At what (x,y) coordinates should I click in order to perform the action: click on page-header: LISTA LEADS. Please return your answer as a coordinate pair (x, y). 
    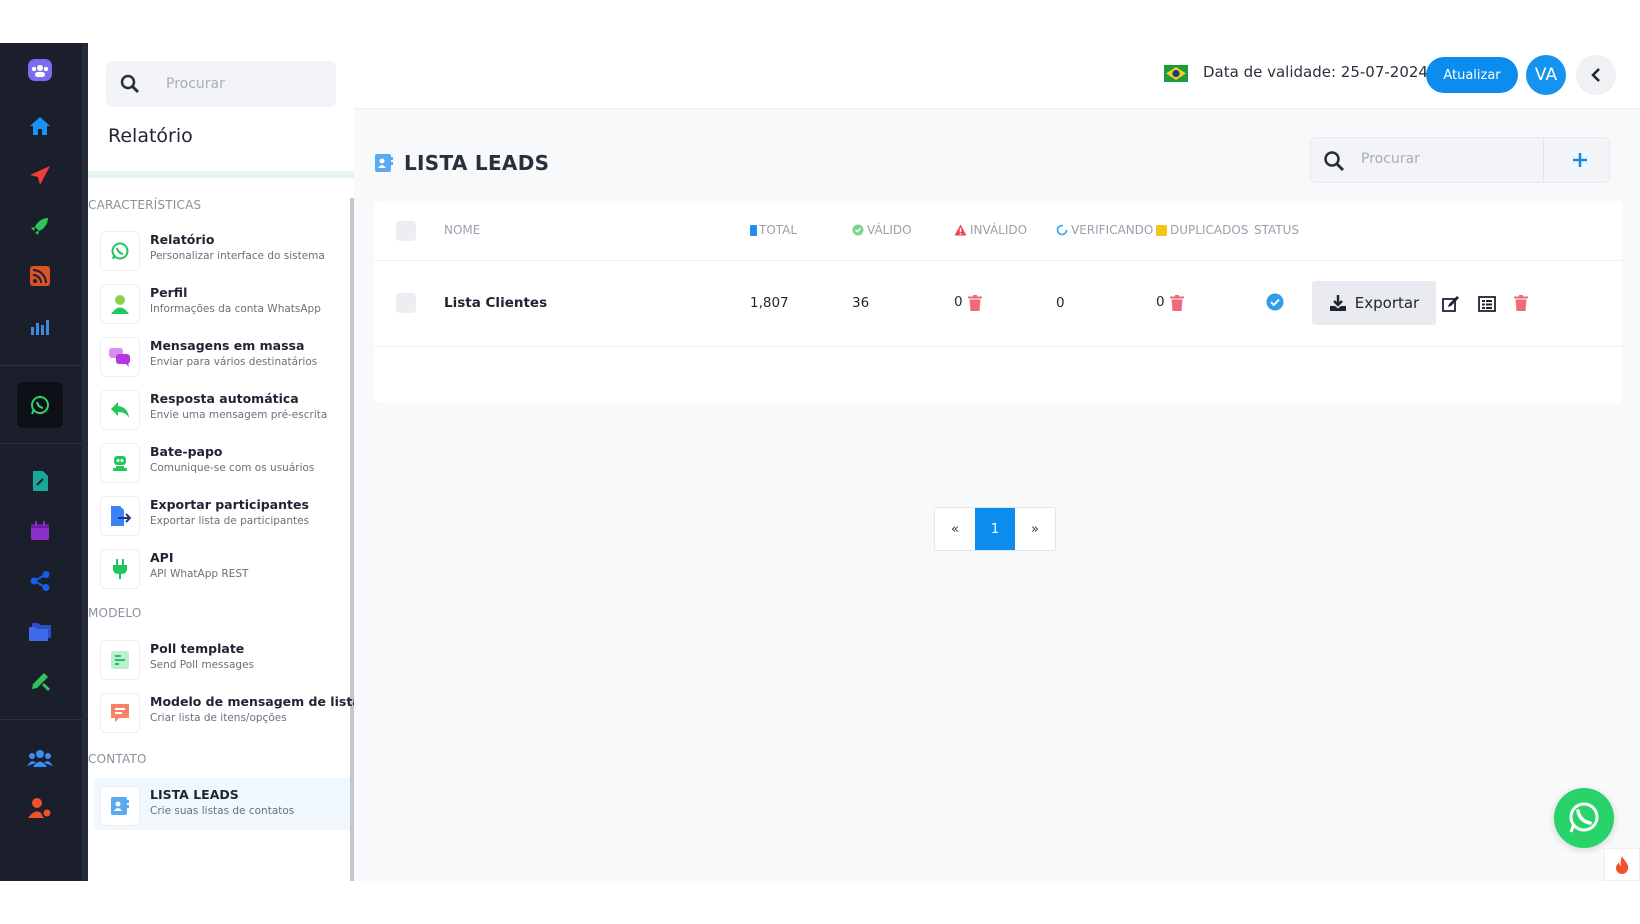
    Looking at the image, I should click on (461, 163).